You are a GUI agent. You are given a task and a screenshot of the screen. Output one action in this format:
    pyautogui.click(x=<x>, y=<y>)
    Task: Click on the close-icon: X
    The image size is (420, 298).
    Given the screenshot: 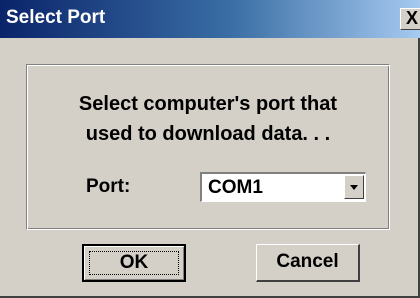 What is the action you would take?
    pyautogui.click(x=411, y=18)
    